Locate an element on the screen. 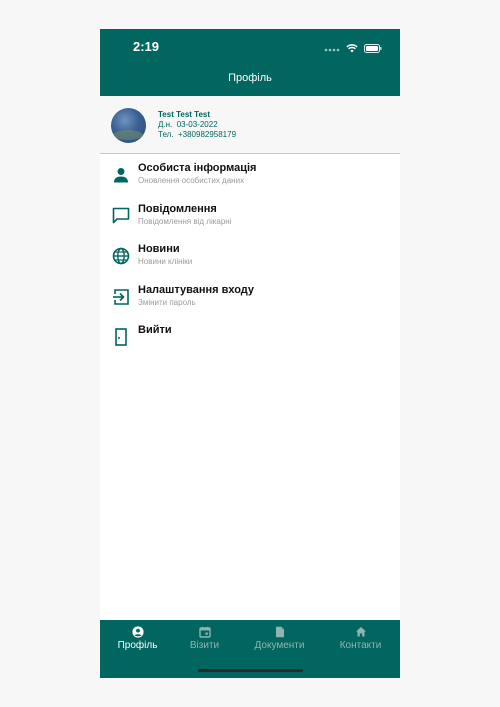 The width and height of the screenshot is (500, 707). menu-item-subtitle: Новини клініки is located at coordinates (165, 261).